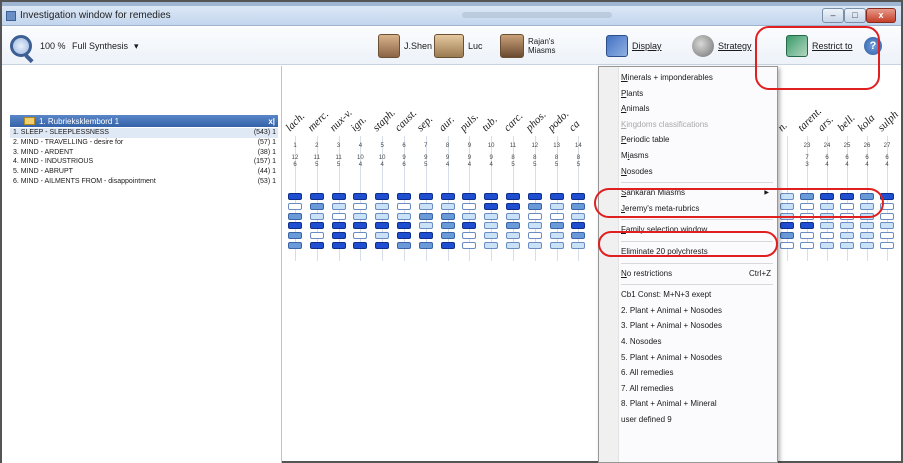  Describe the element at coordinates (698, 156) in the screenshot. I see `menu-item-miasms: Miasms` at that location.